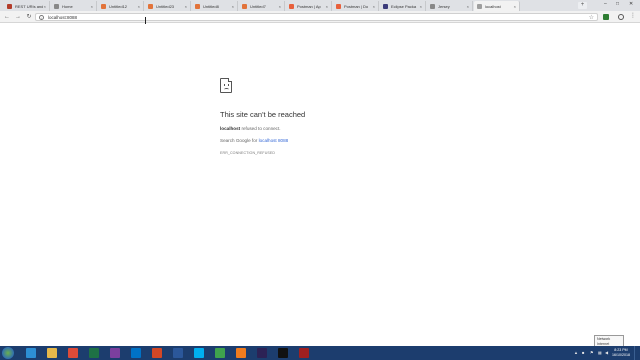  I want to click on ie-icon, so click(31, 353).